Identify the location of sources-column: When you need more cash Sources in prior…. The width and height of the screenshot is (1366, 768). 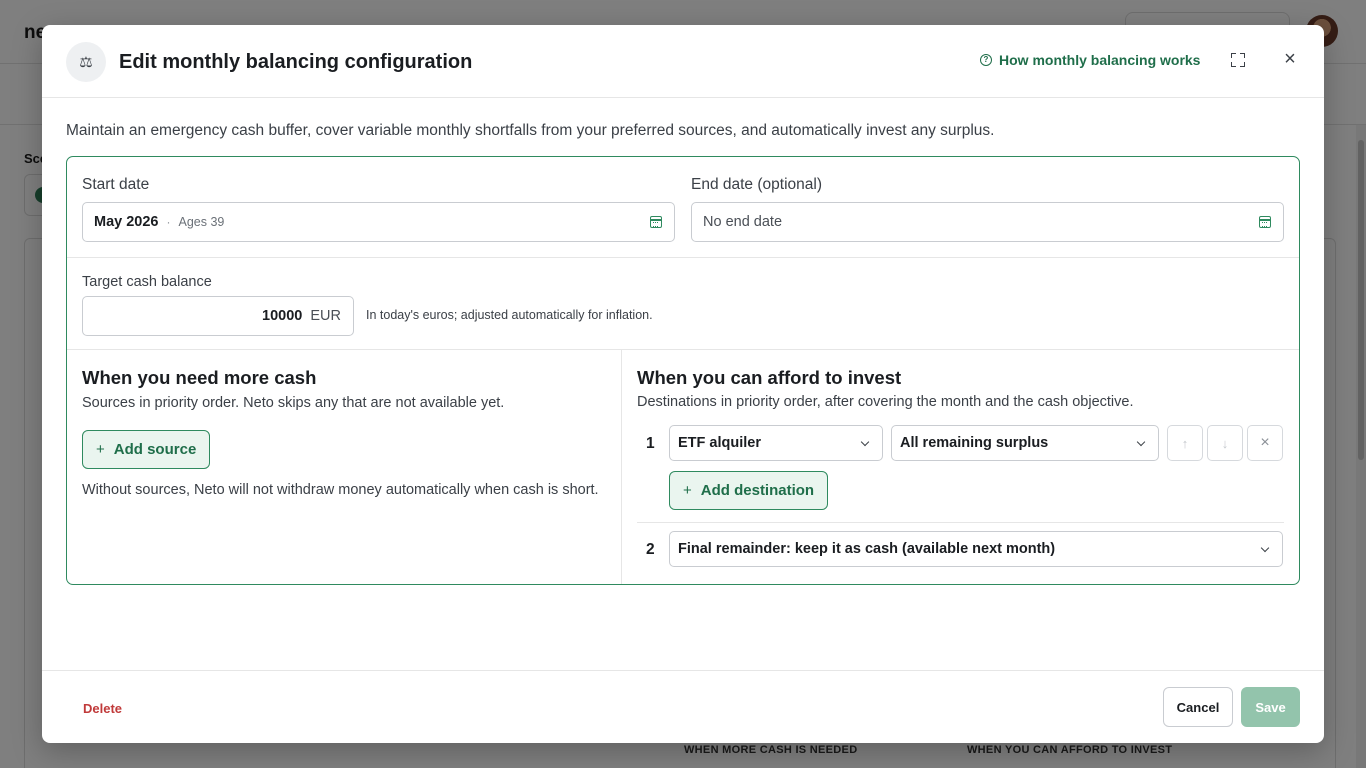
(344, 467).